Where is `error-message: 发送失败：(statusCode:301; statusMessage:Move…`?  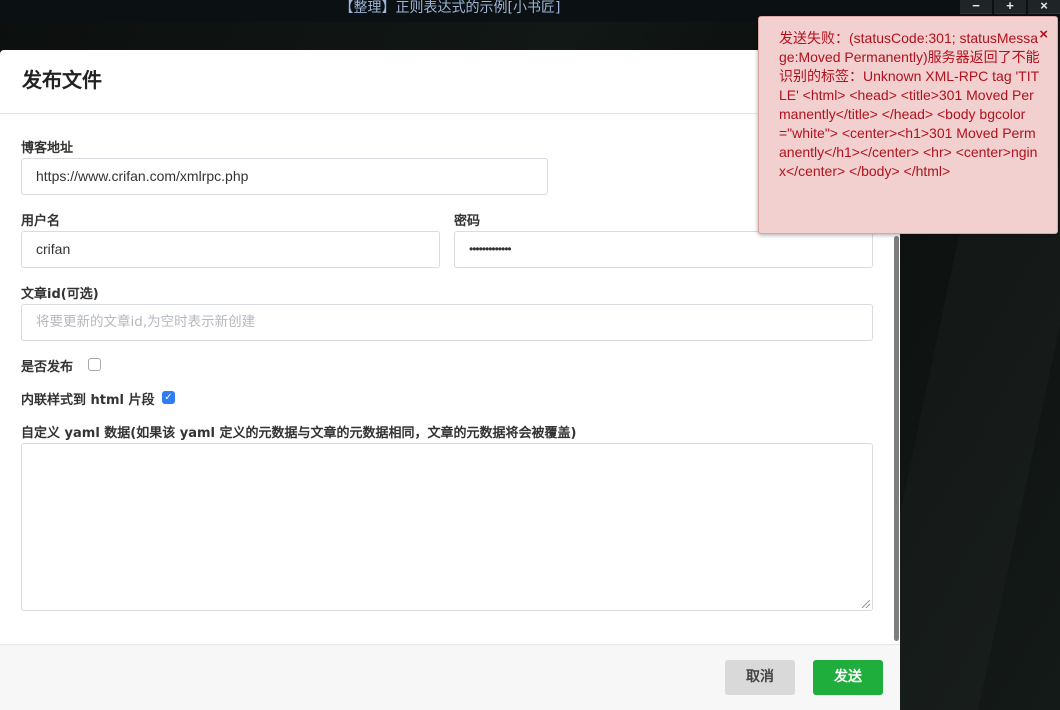
error-message: 发送失败：(statusCode:301; statusMessage:Move… is located at coordinates (909, 104).